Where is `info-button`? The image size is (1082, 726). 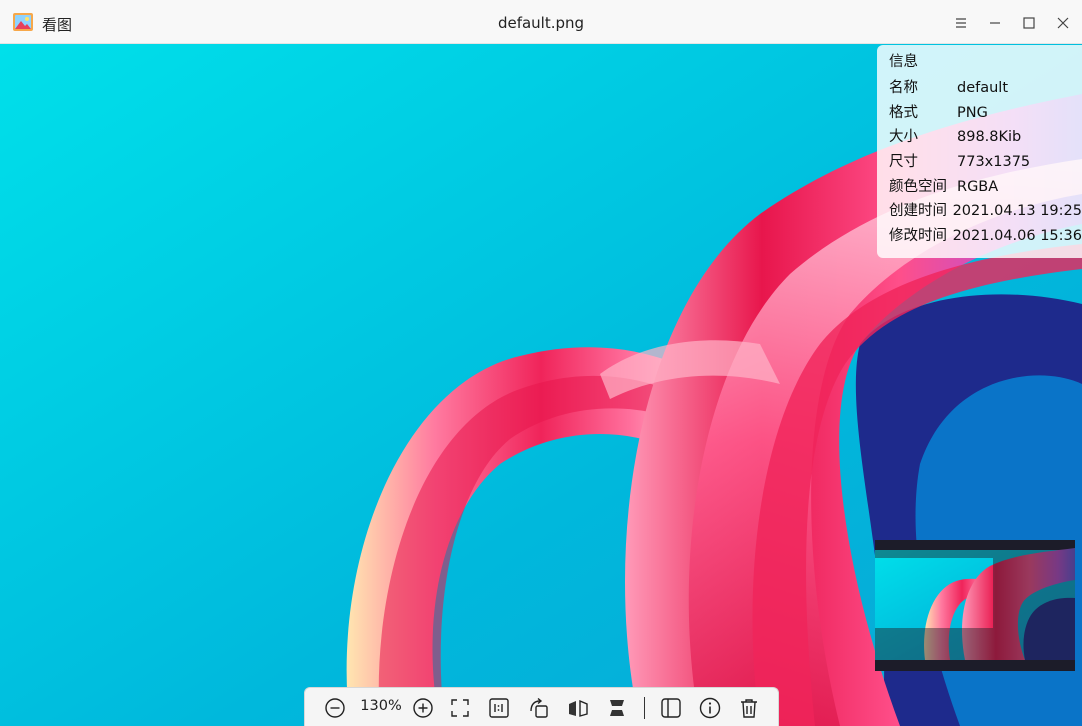
info-button is located at coordinates (710, 708).